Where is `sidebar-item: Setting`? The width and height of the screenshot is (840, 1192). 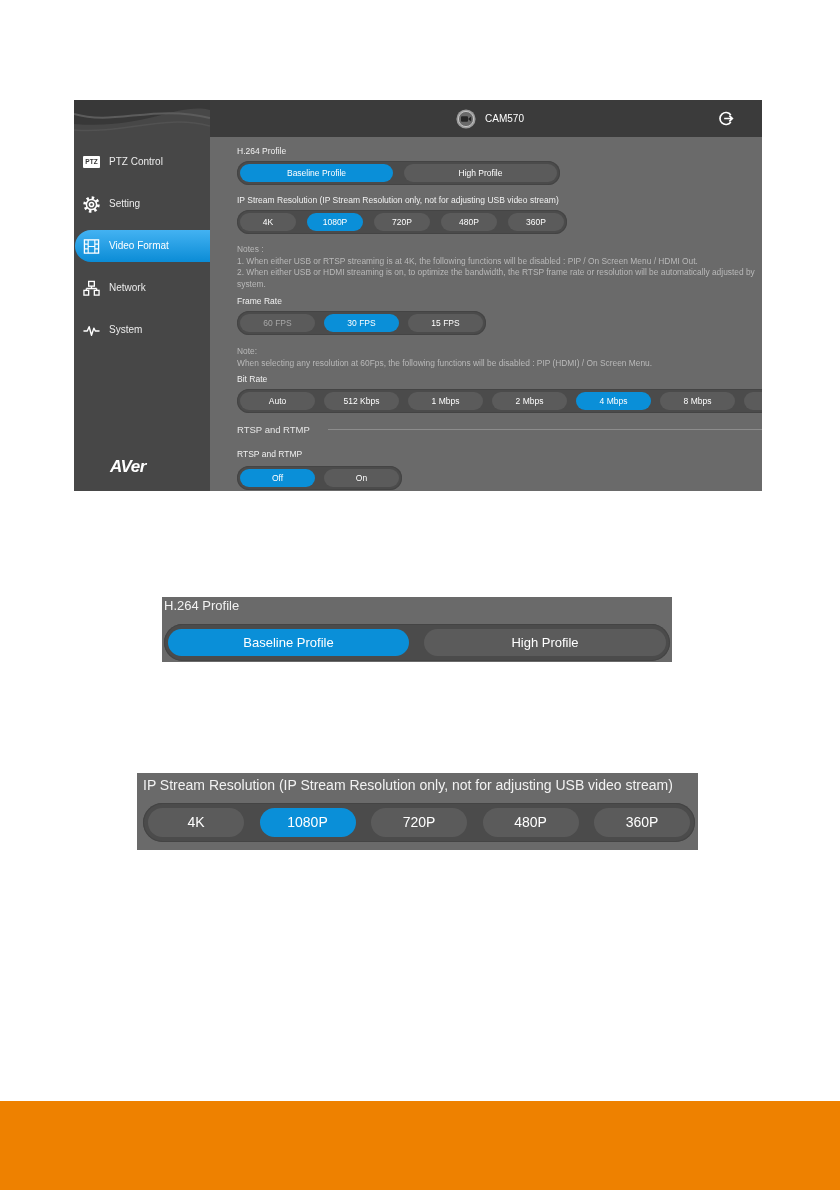
sidebar-item: Setting is located at coordinates (142, 204).